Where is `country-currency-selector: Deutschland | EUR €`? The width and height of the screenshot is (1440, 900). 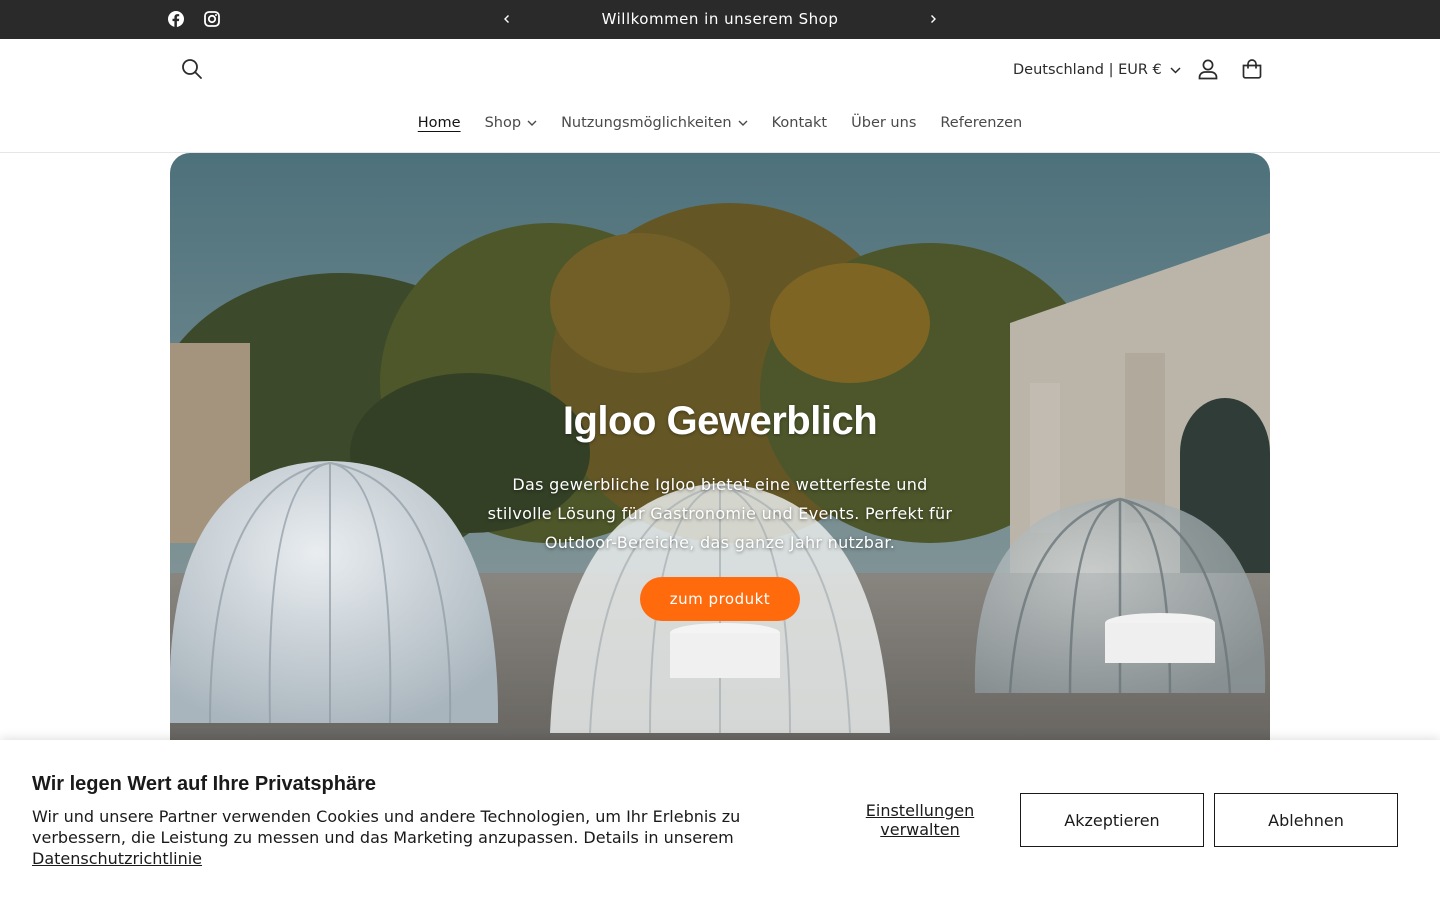 country-currency-selector: Deutschland | EUR € is located at coordinates (1097, 70).